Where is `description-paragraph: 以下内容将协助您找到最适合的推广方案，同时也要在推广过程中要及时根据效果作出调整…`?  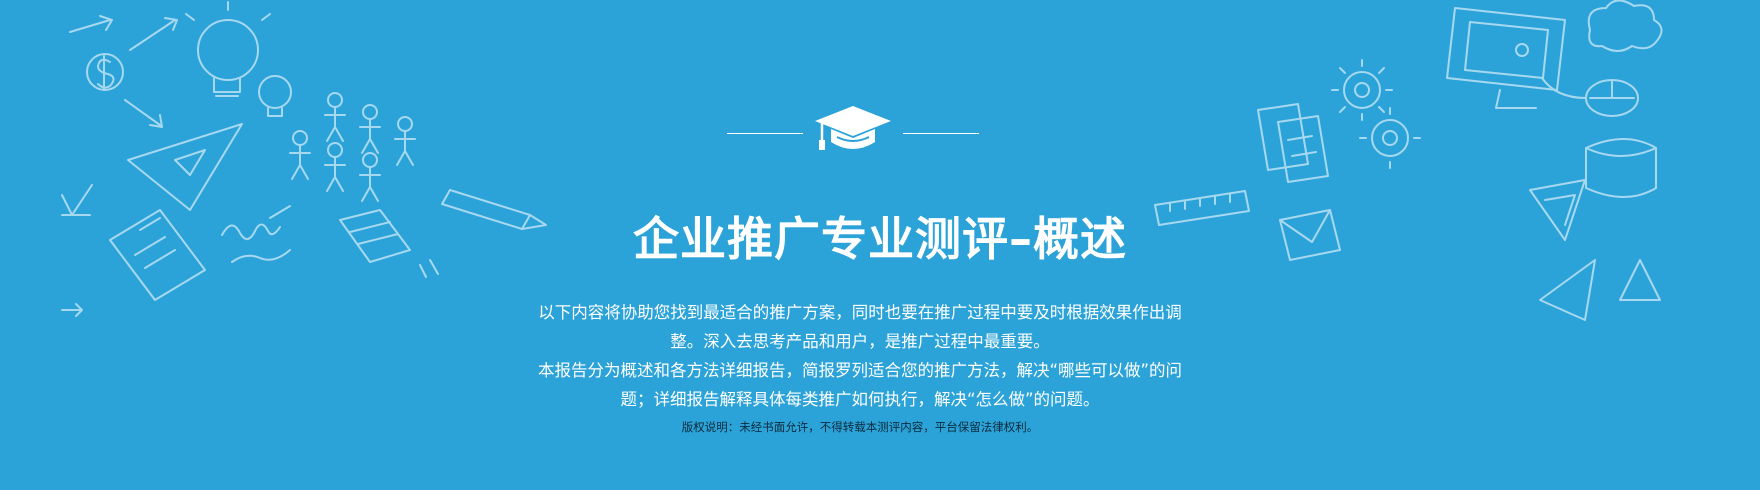
description-paragraph: 以下内容将协助您找到最适合的推广方案，同时也要在推广过程中要及时根据效果作出调整… is located at coordinates (860, 327).